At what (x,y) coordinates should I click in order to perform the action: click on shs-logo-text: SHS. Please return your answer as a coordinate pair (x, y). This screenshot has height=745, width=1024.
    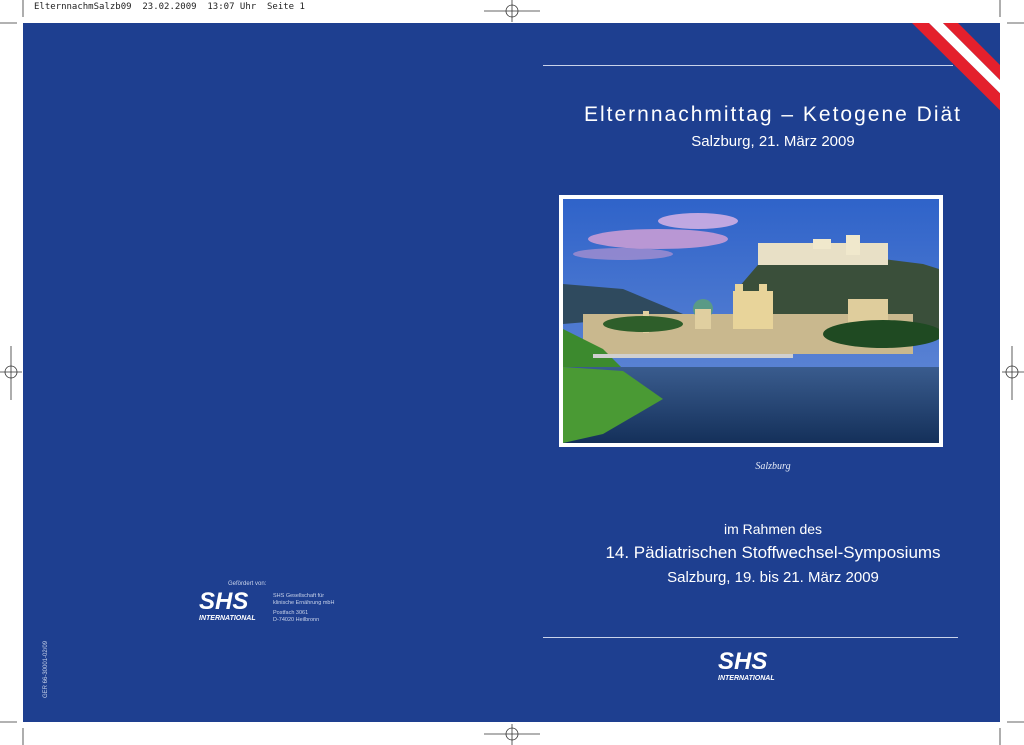
    Looking at the image, I should click on (743, 661).